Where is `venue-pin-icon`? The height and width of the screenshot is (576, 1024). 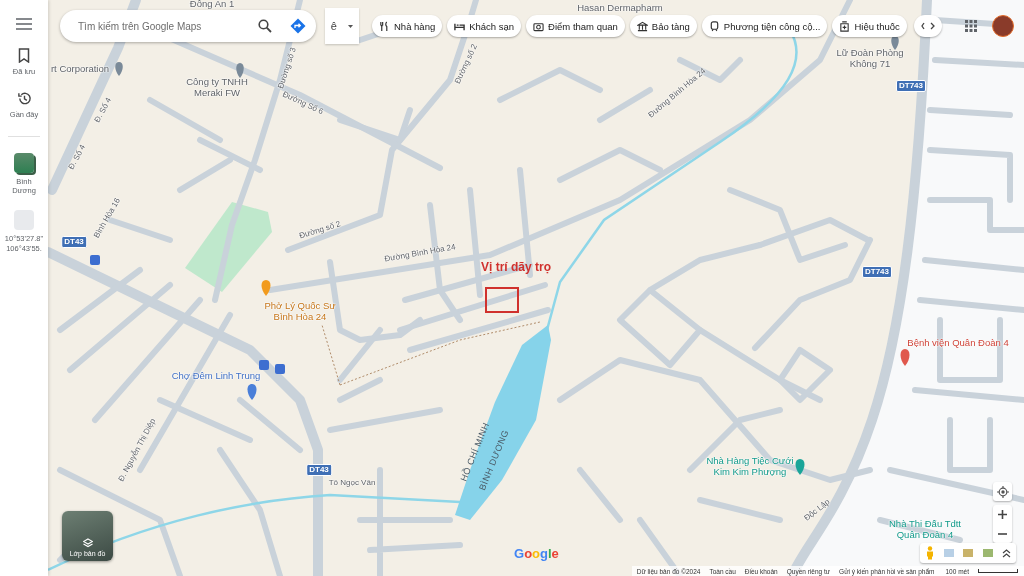
venue-pin-icon is located at coordinates (800, 467).